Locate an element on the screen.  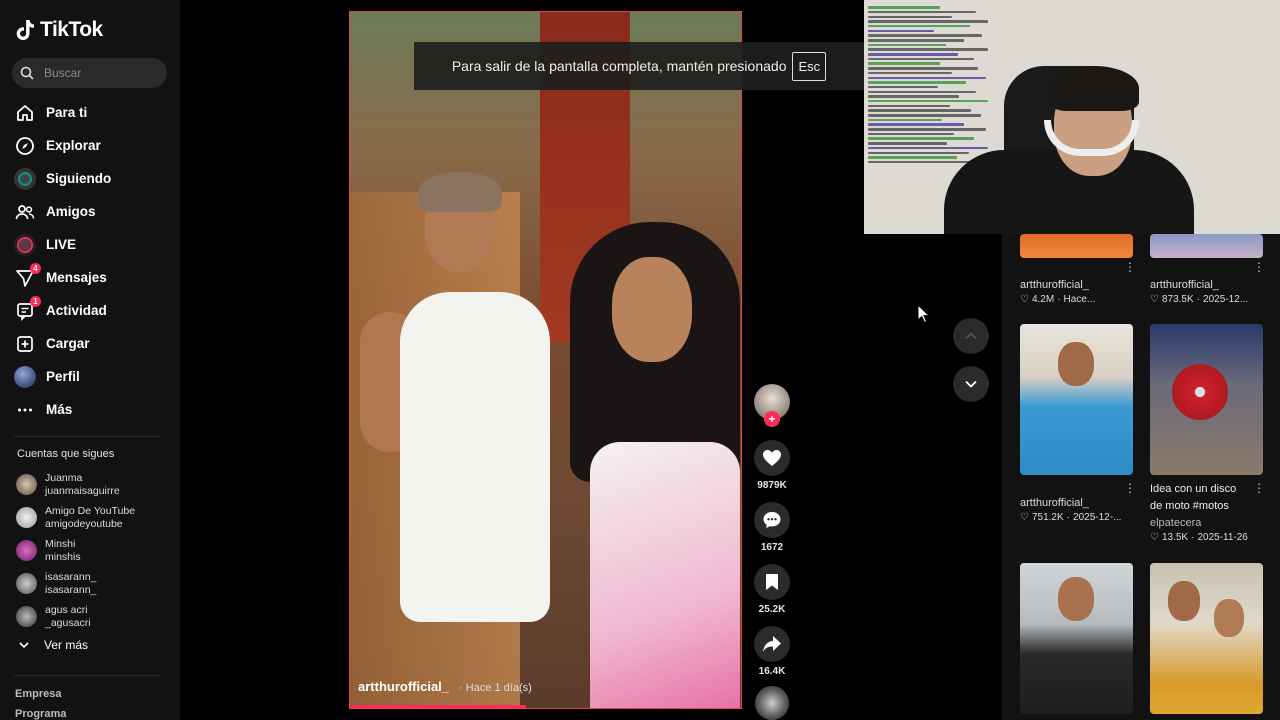
account-name: Minshi is located at coordinates (60, 543).